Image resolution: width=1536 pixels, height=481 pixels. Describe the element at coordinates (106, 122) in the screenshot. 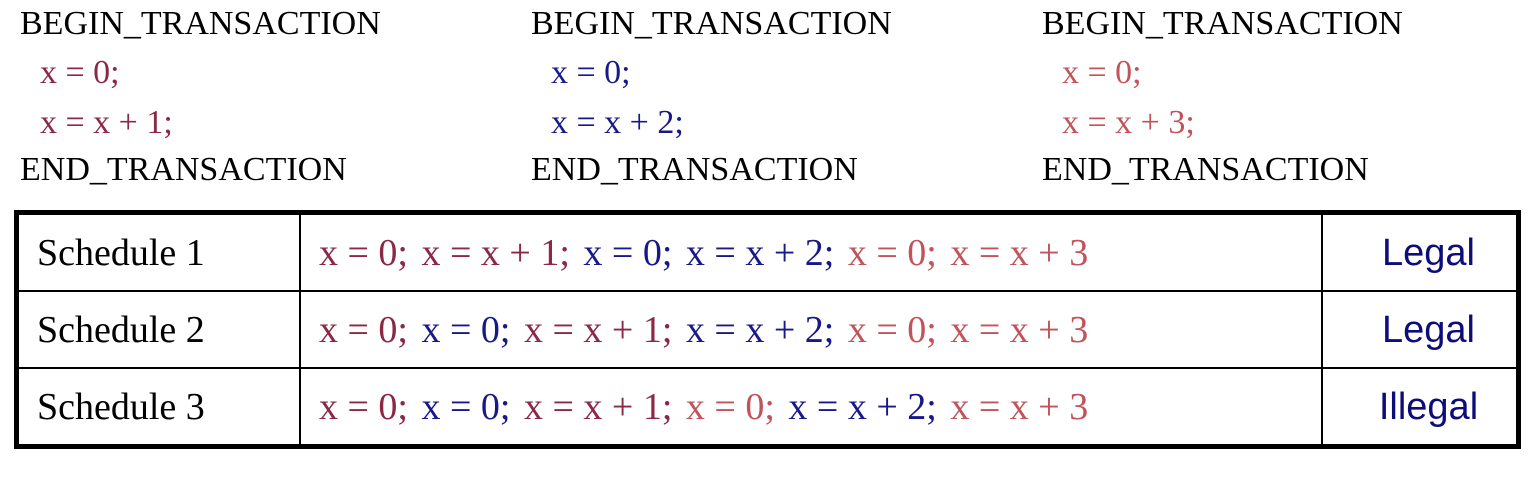

I see `statement: x = x + 1;` at that location.